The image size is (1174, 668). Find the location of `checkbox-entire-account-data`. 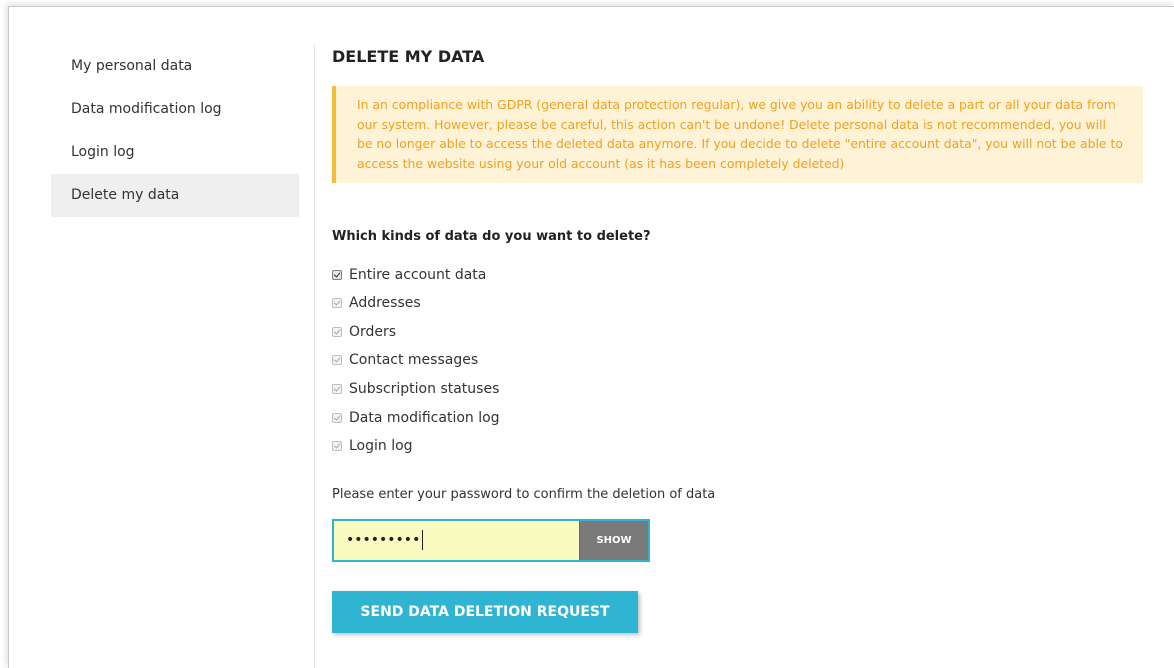

checkbox-entire-account-data is located at coordinates (337, 274).